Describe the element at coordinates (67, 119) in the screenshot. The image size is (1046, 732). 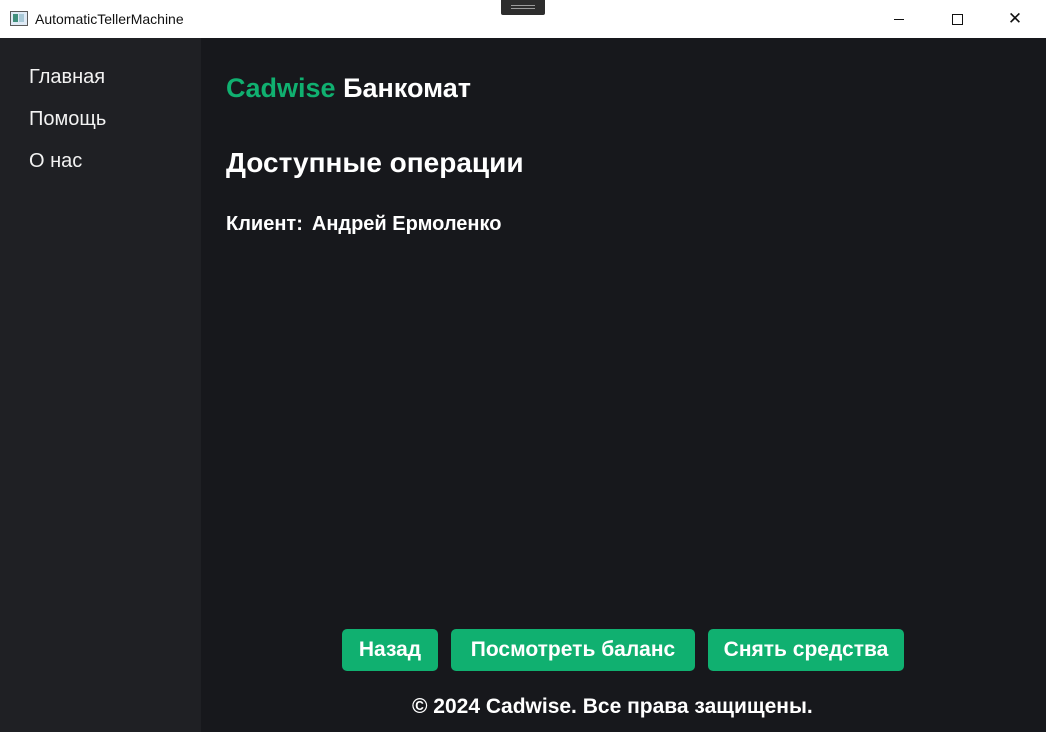
I see `sidebar-item-help: Помощь` at that location.